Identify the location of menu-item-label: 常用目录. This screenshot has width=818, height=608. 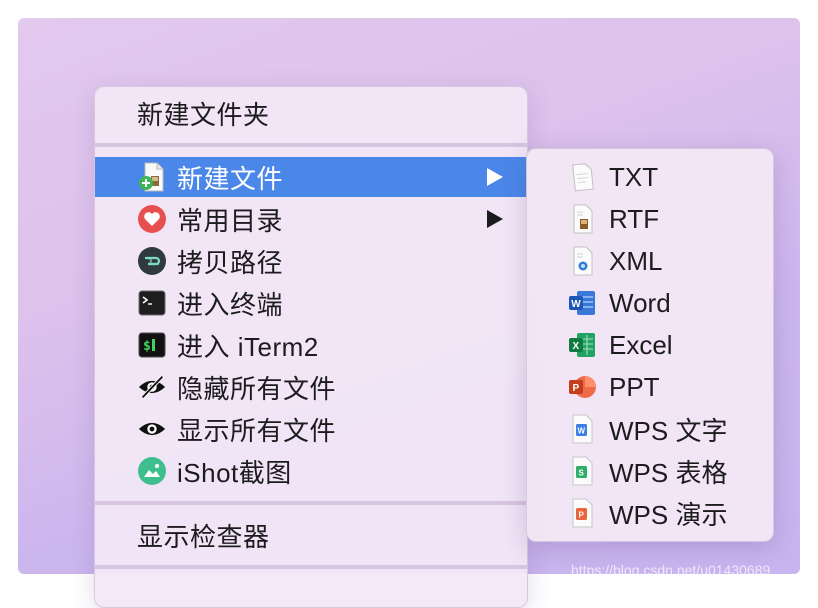
(230, 220).